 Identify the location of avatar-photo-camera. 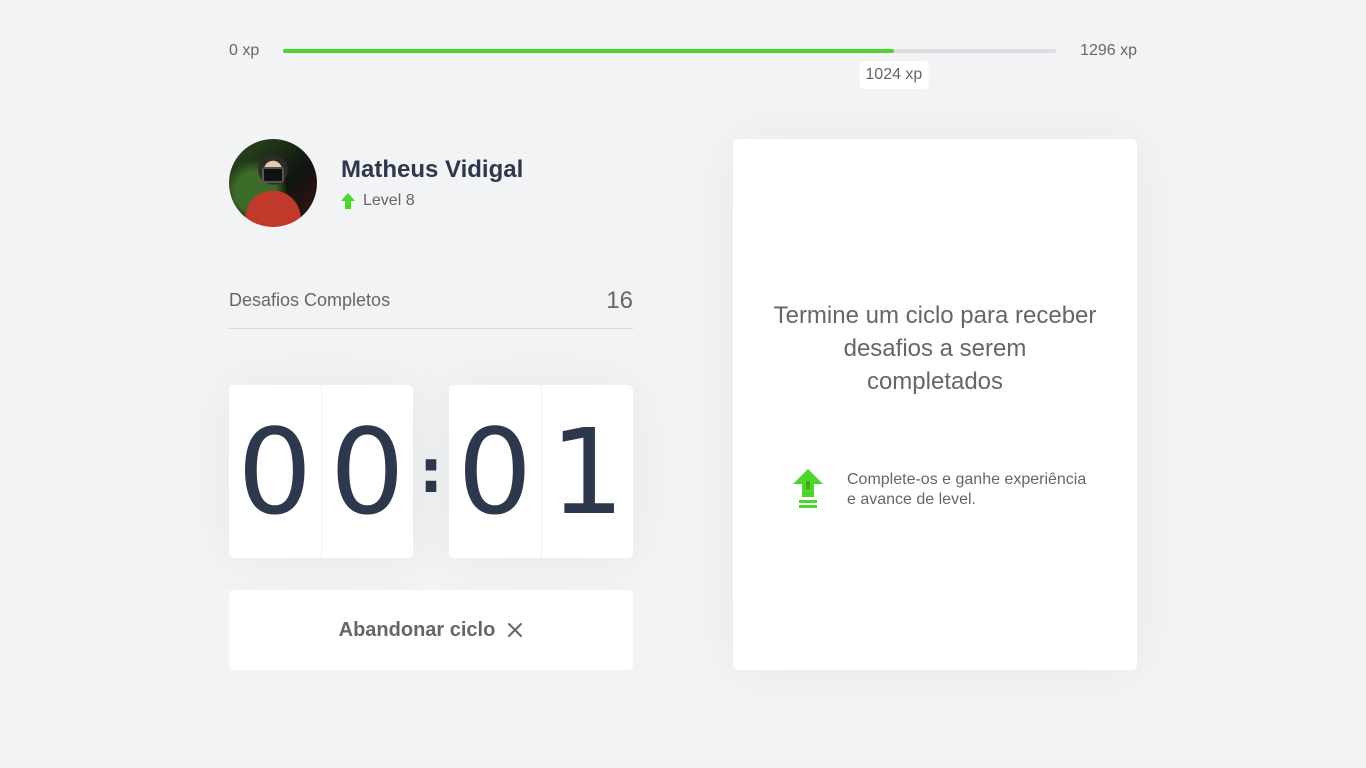
(273, 175).